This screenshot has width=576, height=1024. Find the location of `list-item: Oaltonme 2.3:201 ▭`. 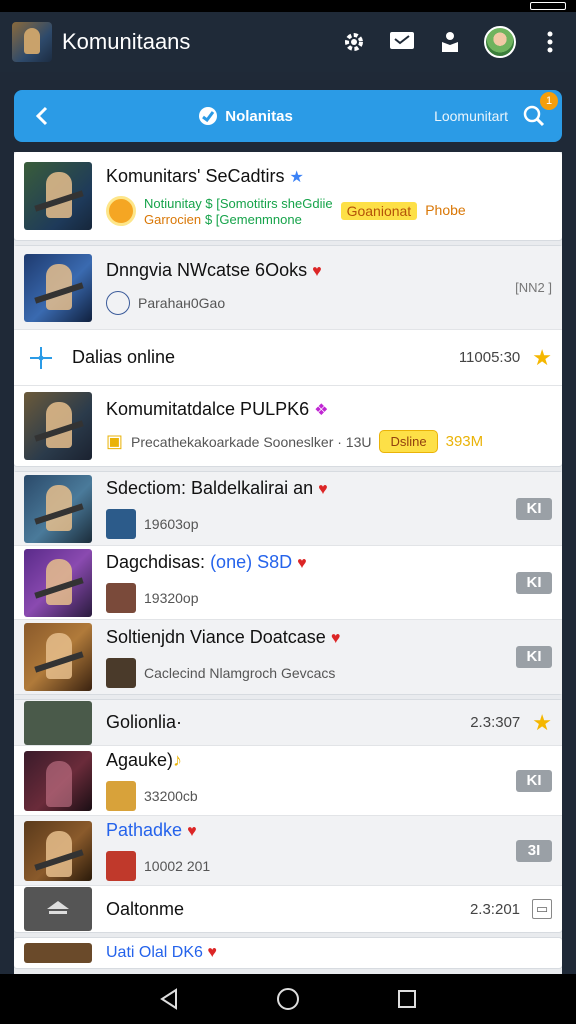

list-item: Oaltonme 2.3:201 ▭ is located at coordinates (288, 909).